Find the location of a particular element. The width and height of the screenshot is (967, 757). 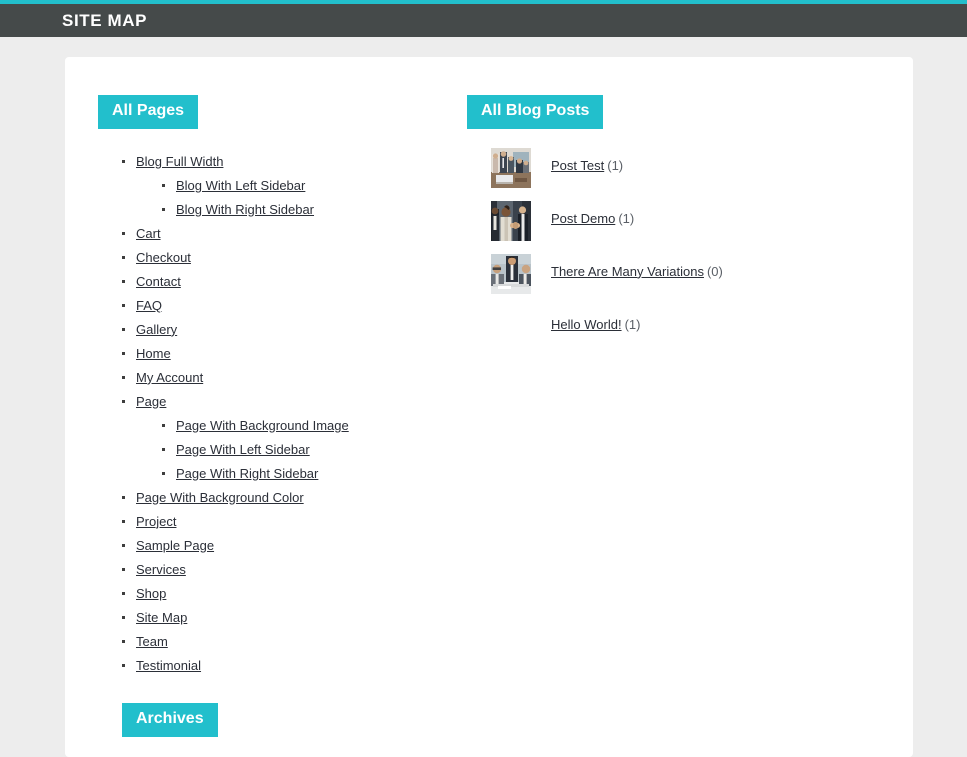

page-link-project: Project is located at coordinates (156, 521).